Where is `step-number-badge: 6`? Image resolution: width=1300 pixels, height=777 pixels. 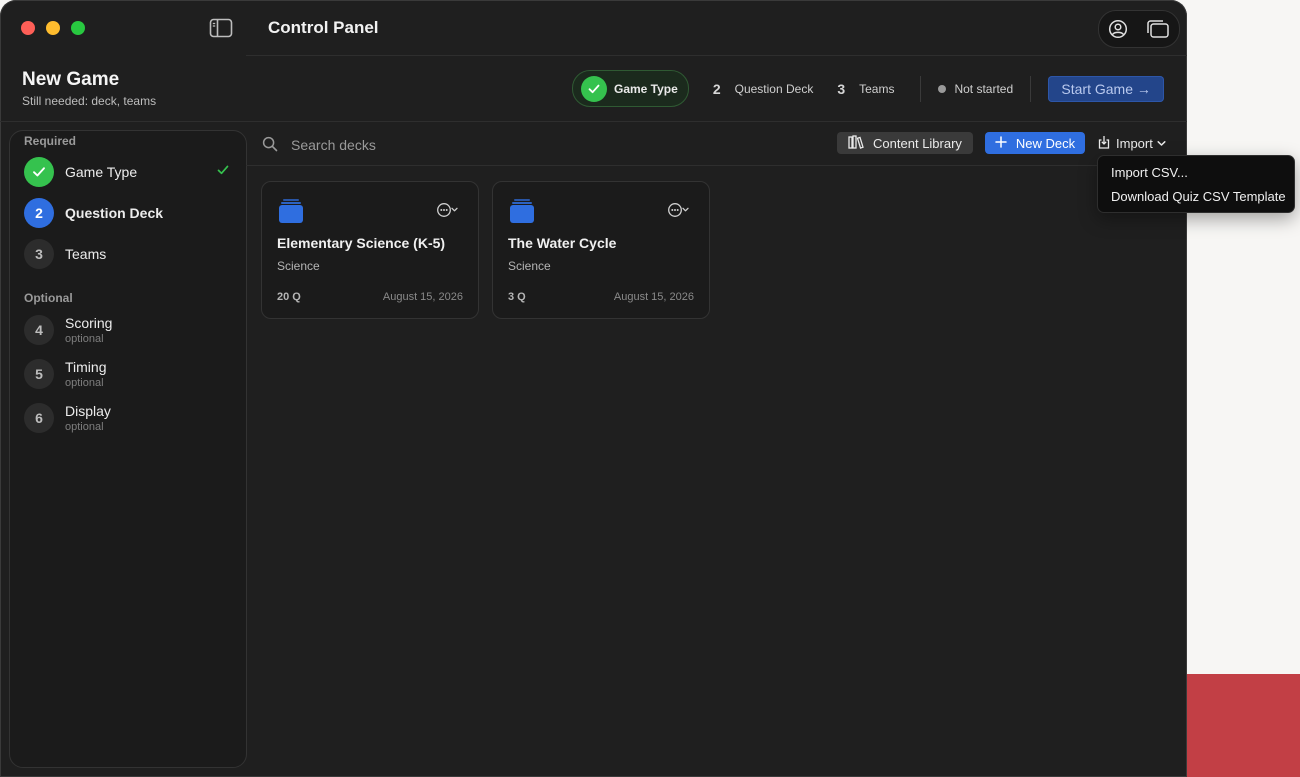
step-number-badge: 6 is located at coordinates (39, 418).